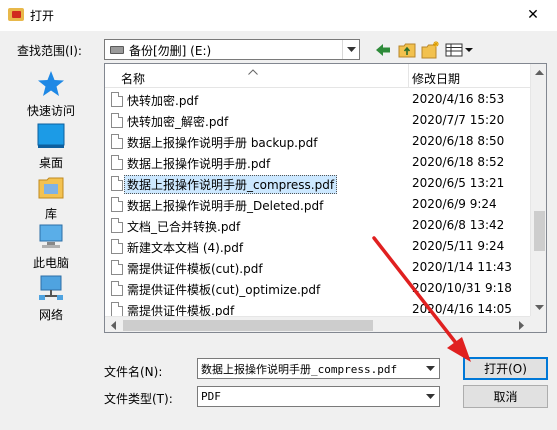  Describe the element at coordinates (458, 141) in the screenshot. I see `file-date: 2020/6/18 8:50` at that location.